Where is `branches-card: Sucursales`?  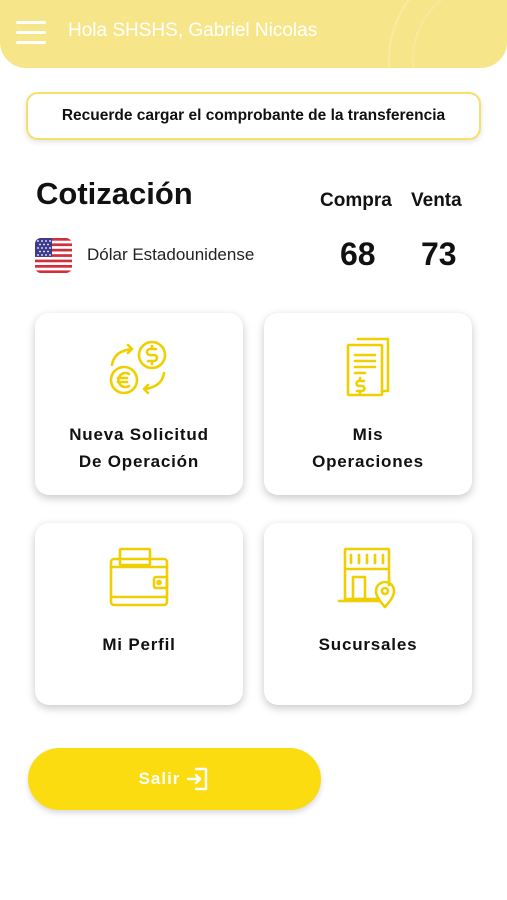
branches-card: Sucursales is located at coordinates (368, 614).